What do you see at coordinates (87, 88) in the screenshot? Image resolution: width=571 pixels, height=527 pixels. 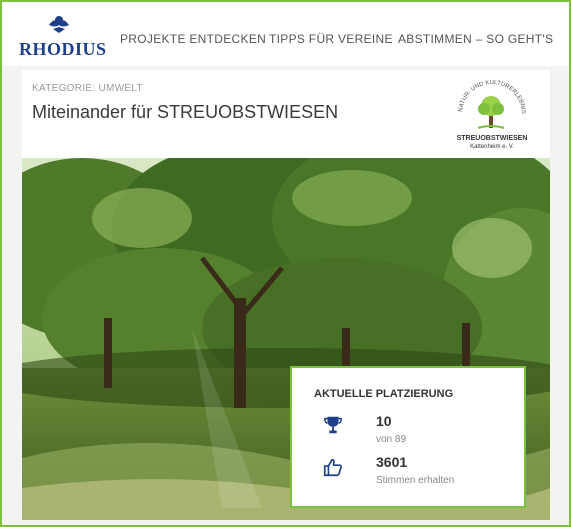 I see `project-category: KATEGORIE: UMWELT` at bounding box center [87, 88].